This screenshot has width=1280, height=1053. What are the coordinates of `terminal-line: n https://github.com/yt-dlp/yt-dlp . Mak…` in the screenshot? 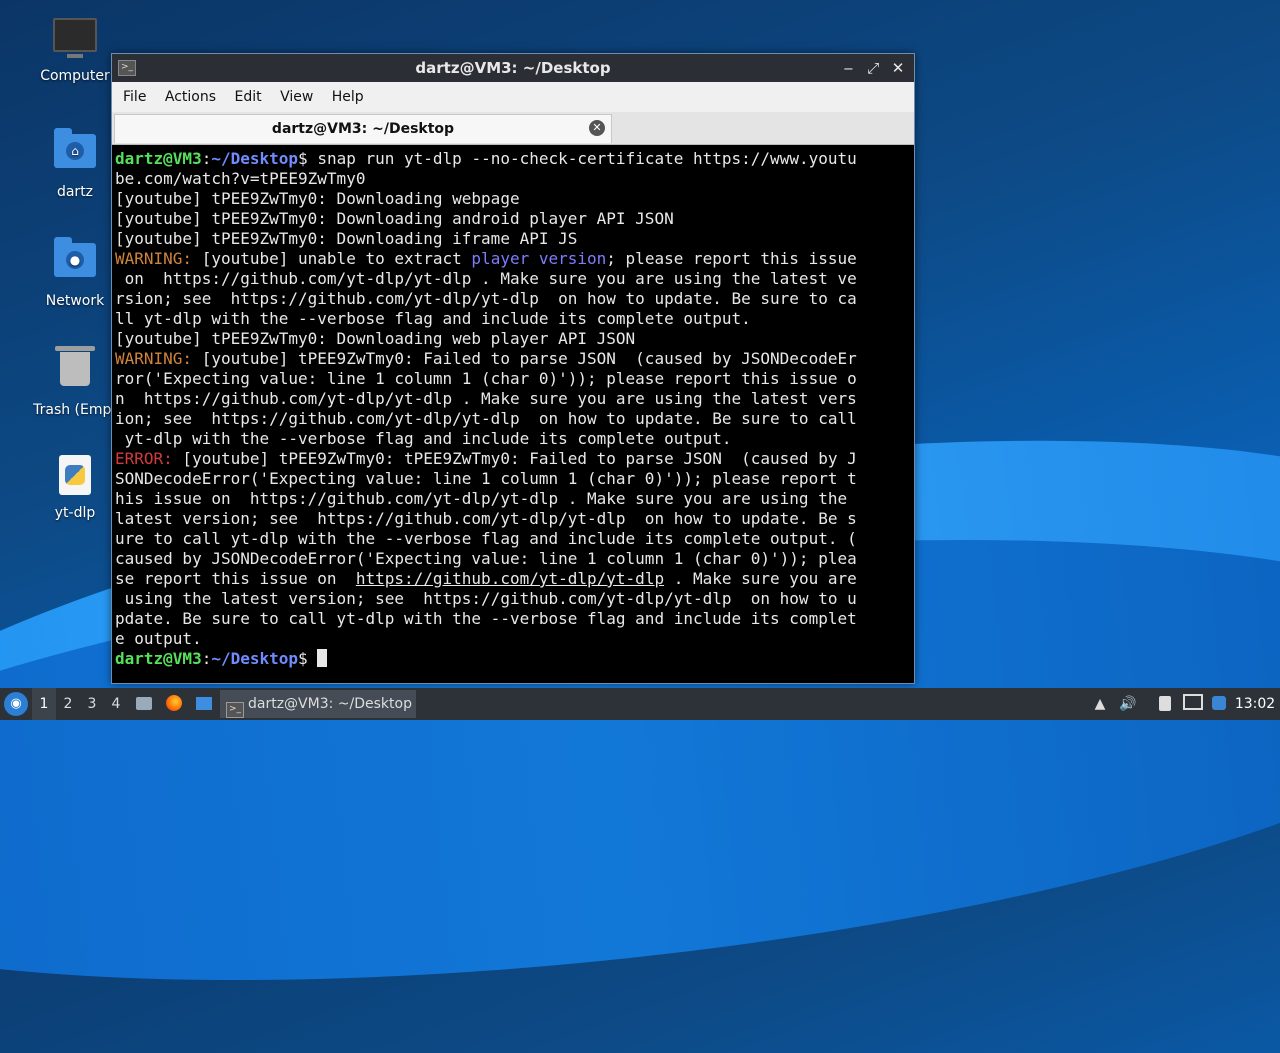 It's located at (486, 398).